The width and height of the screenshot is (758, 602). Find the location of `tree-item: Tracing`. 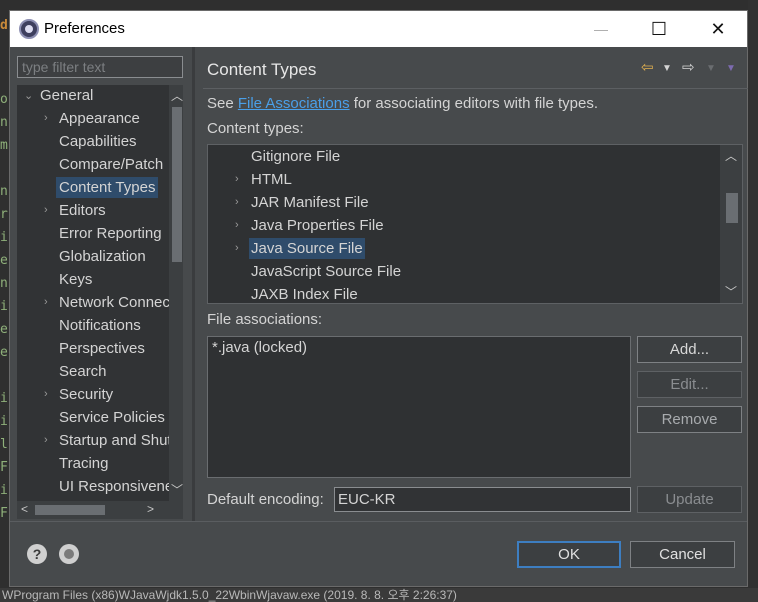

tree-item: Tracing is located at coordinates (83, 463).